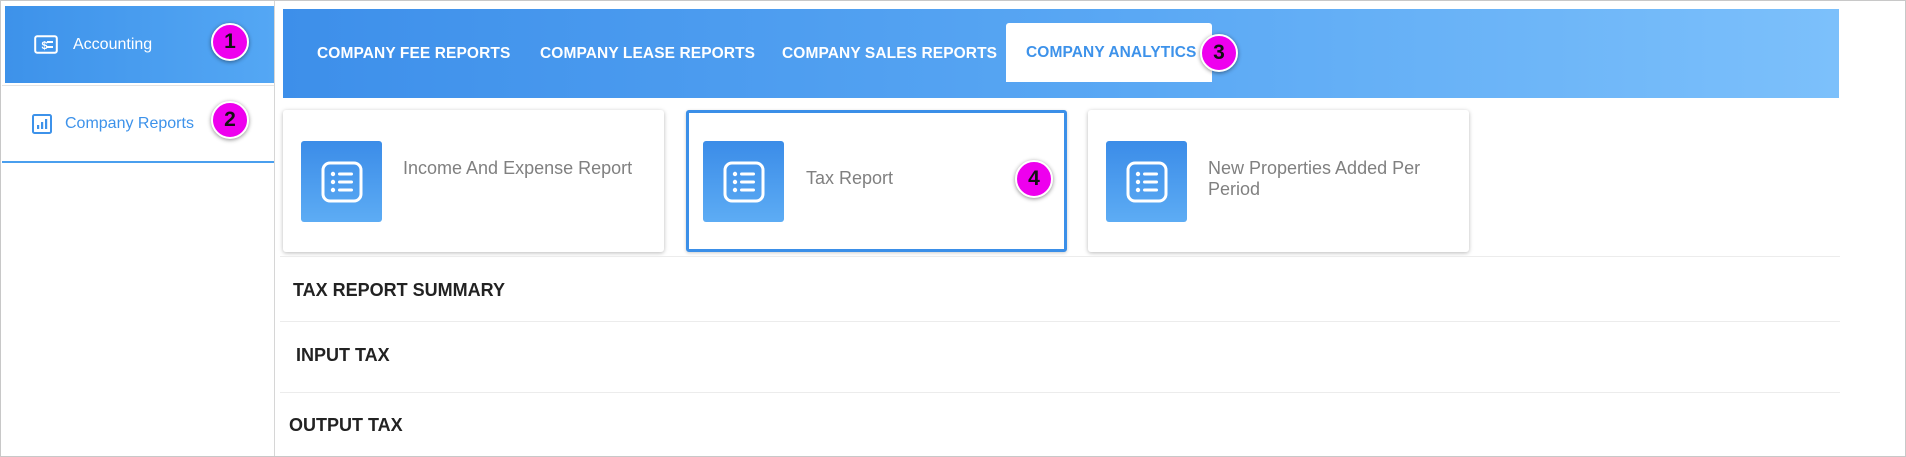 The height and width of the screenshot is (457, 1906). Describe the element at coordinates (413, 53) in the screenshot. I see `tab-company-fee-reports: COMPANY FEE REPORTS` at that location.